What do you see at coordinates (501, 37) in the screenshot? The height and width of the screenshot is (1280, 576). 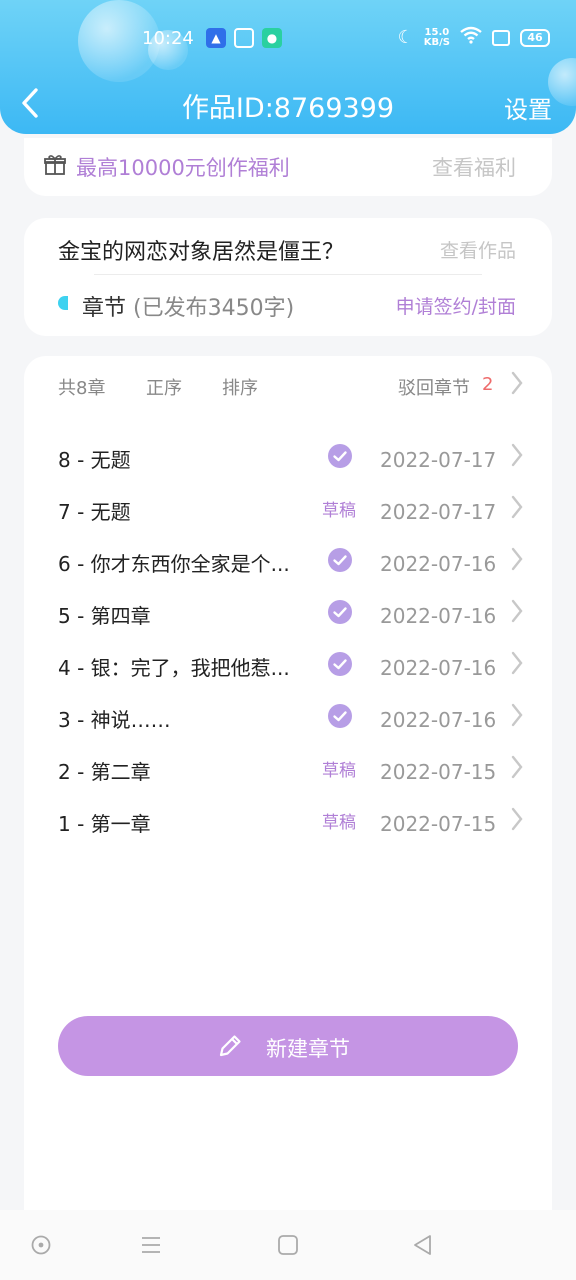 I see `sim-card-icon` at bounding box center [501, 37].